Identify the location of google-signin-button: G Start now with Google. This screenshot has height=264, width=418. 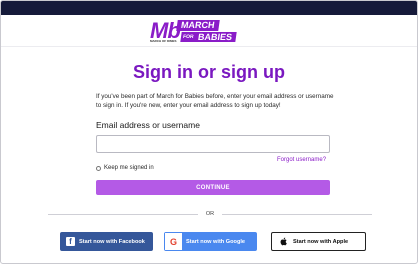
(210, 241).